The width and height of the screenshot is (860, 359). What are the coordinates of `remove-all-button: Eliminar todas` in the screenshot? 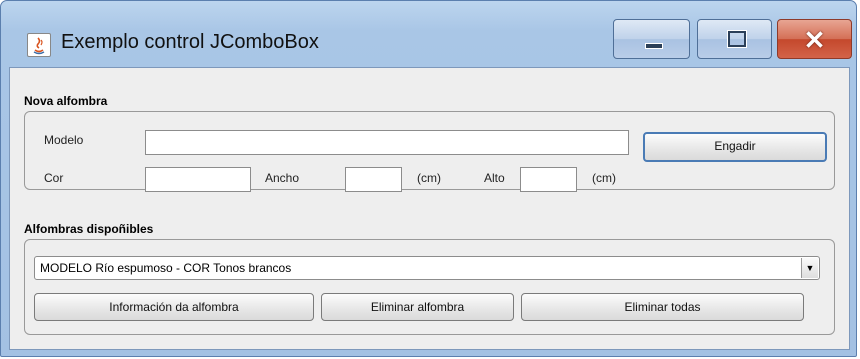 It's located at (662, 307).